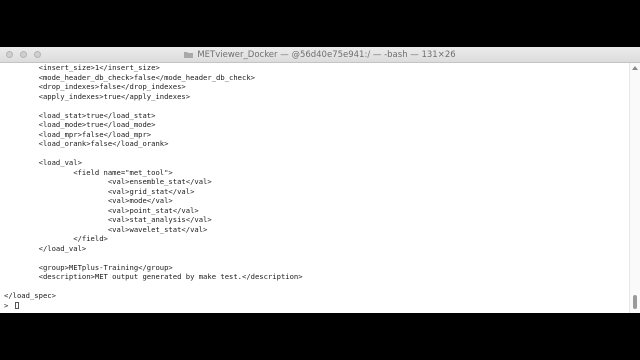  I want to click on terminal-line: <val>stat_analysis</val>, so click(108, 219).